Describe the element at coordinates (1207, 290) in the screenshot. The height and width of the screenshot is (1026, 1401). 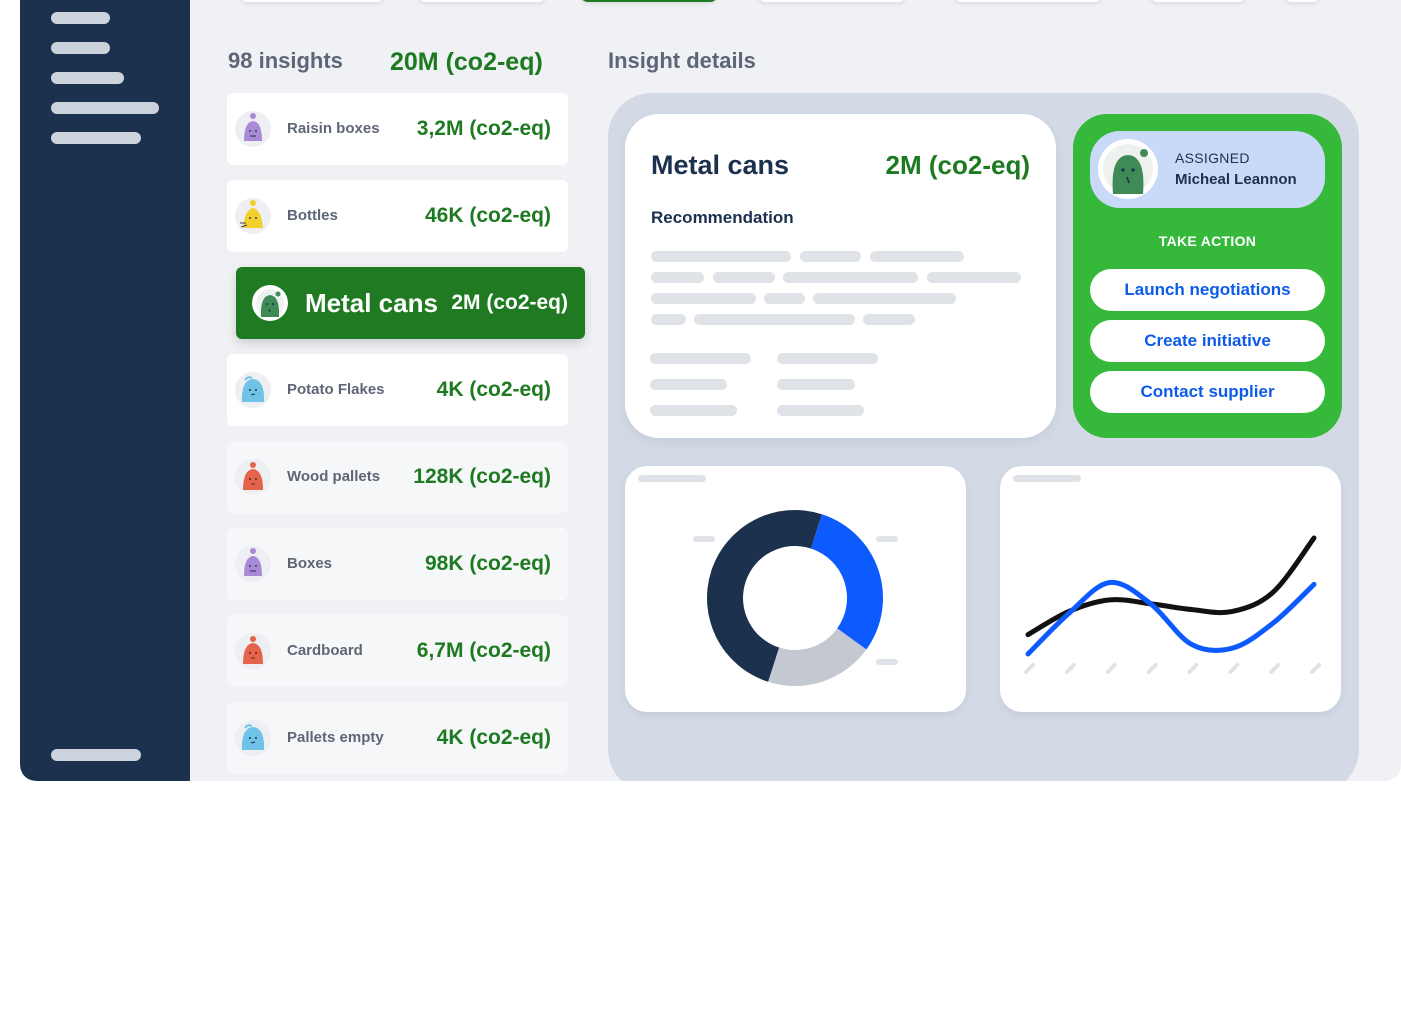
I see `launch-negotiations-button: Launch negotiations` at that location.